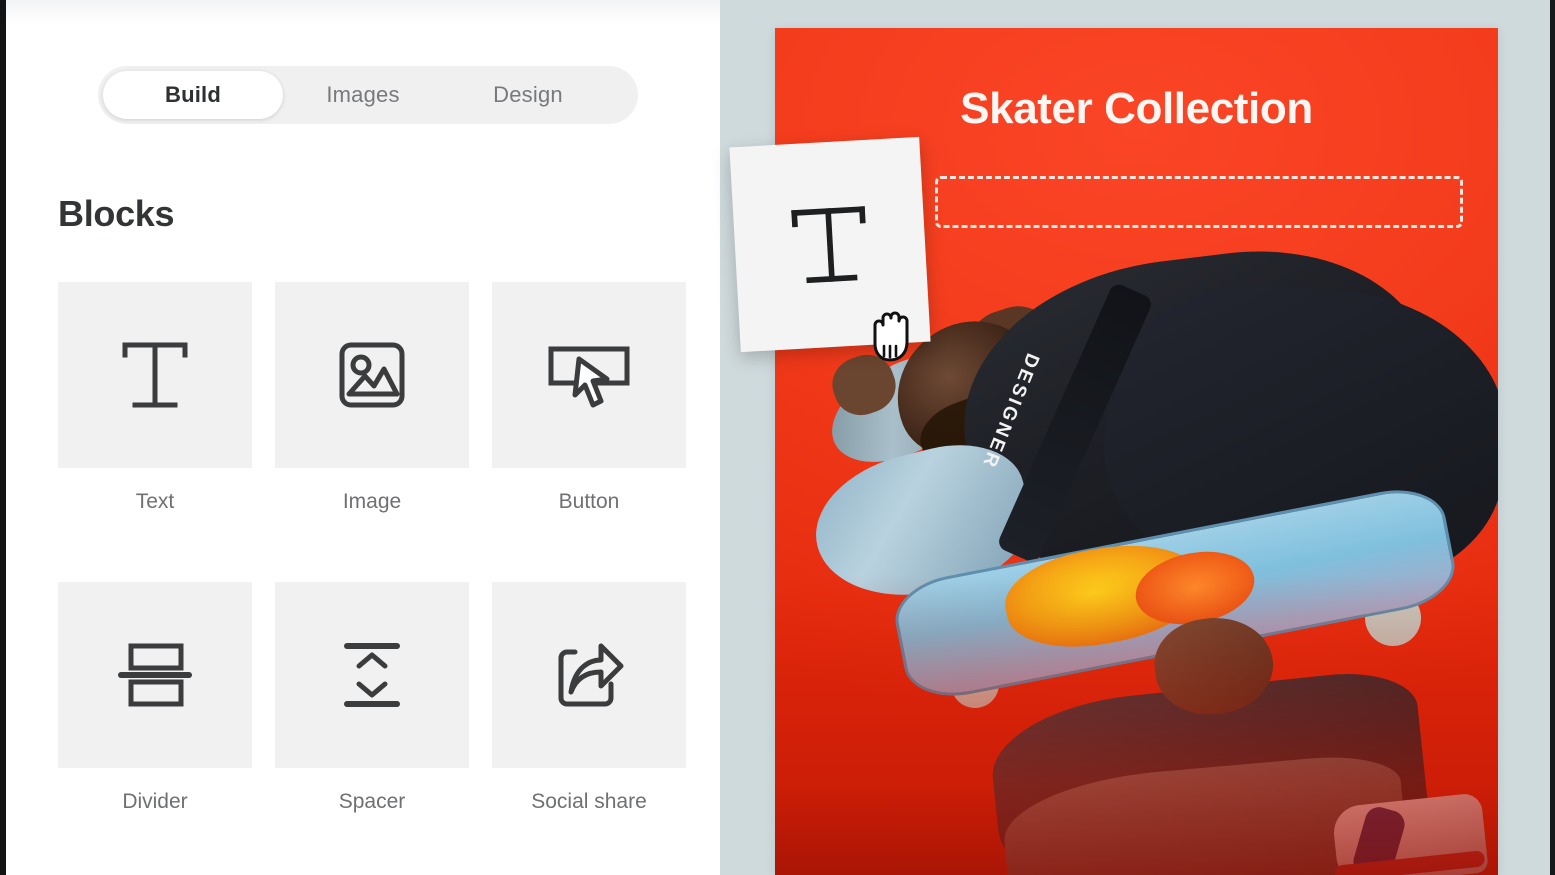 The image size is (1555, 875). I want to click on email-headline: Skater Collection, so click(1136, 108).